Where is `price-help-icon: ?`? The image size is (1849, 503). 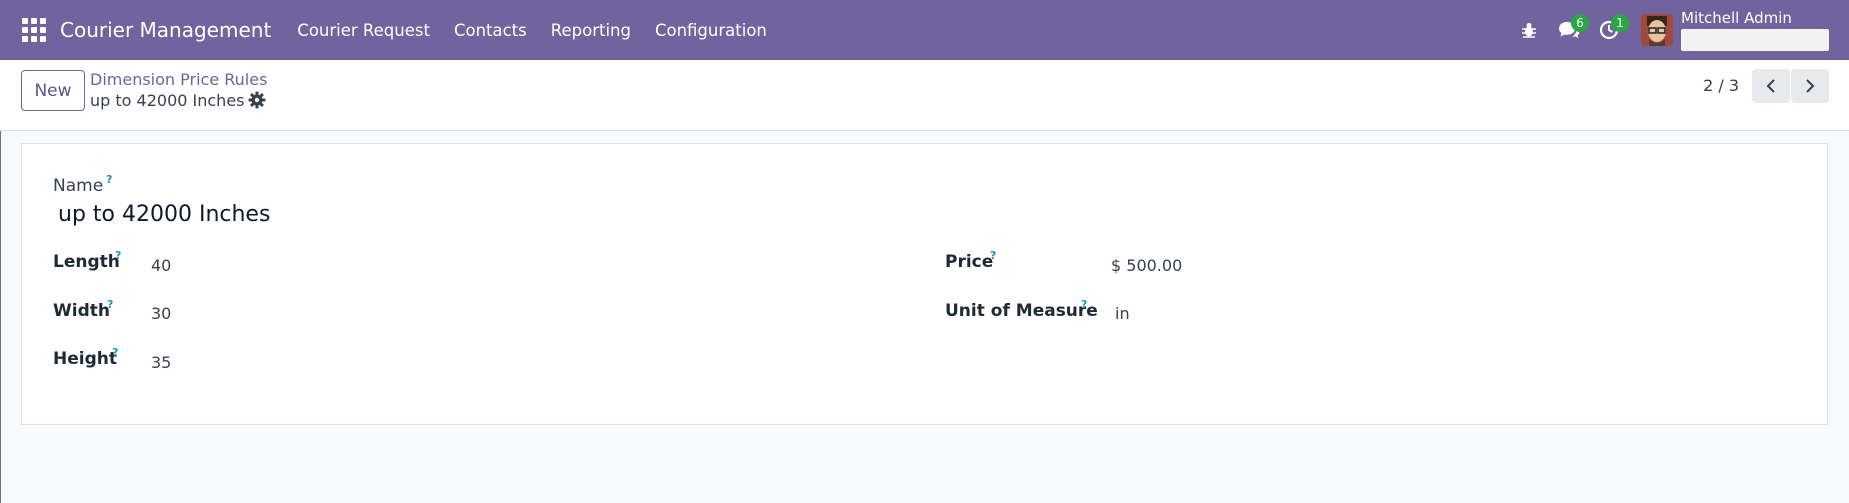 price-help-icon: ? is located at coordinates (993, 255).